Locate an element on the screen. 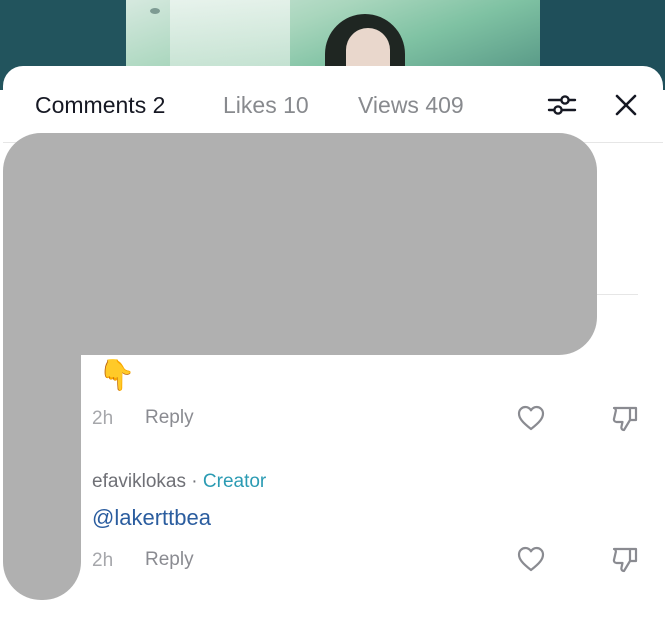 Image resolution: width=665 pixels, height=639 pixels. redaction-block-tail is located at coordinates (42, 390).